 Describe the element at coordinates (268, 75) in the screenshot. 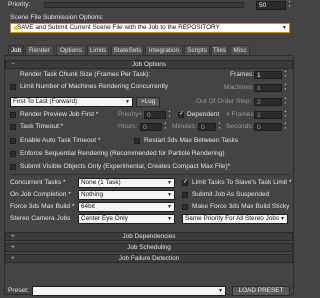

I see `frames-field: 1` at that location.